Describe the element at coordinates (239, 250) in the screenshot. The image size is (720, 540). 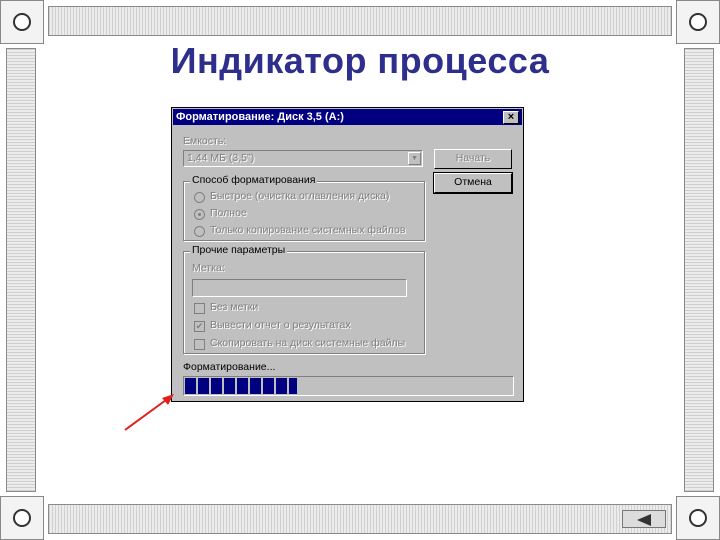
I see `other-params-legend: Прочие параметры` at that location.